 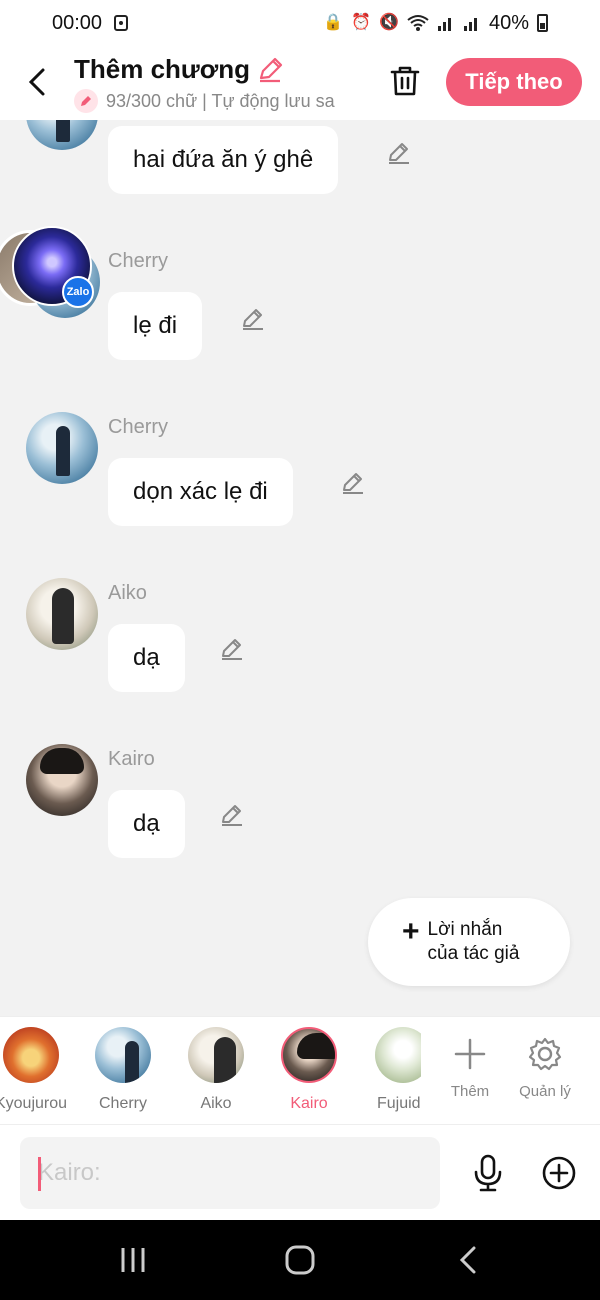 I want to click on signal-icon, so click(x=444, y=24).